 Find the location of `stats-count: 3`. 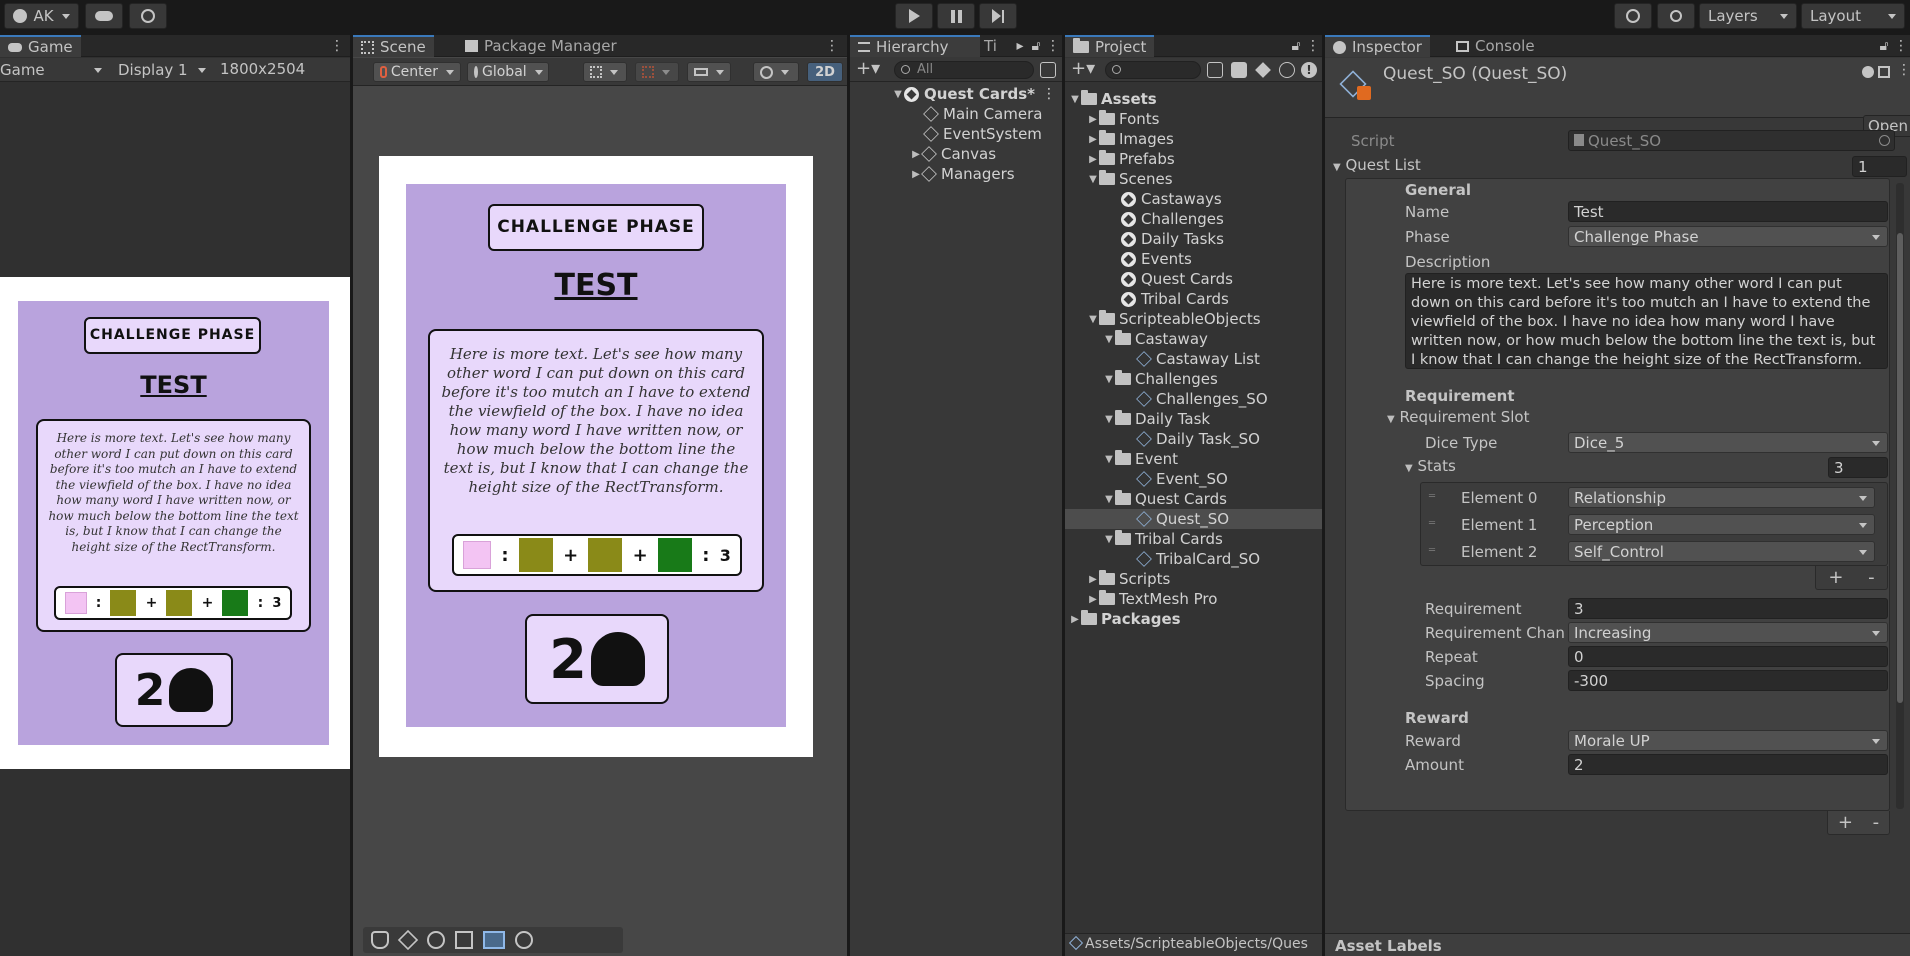

stats-count: 3 is located at coordinates (1858, 467).